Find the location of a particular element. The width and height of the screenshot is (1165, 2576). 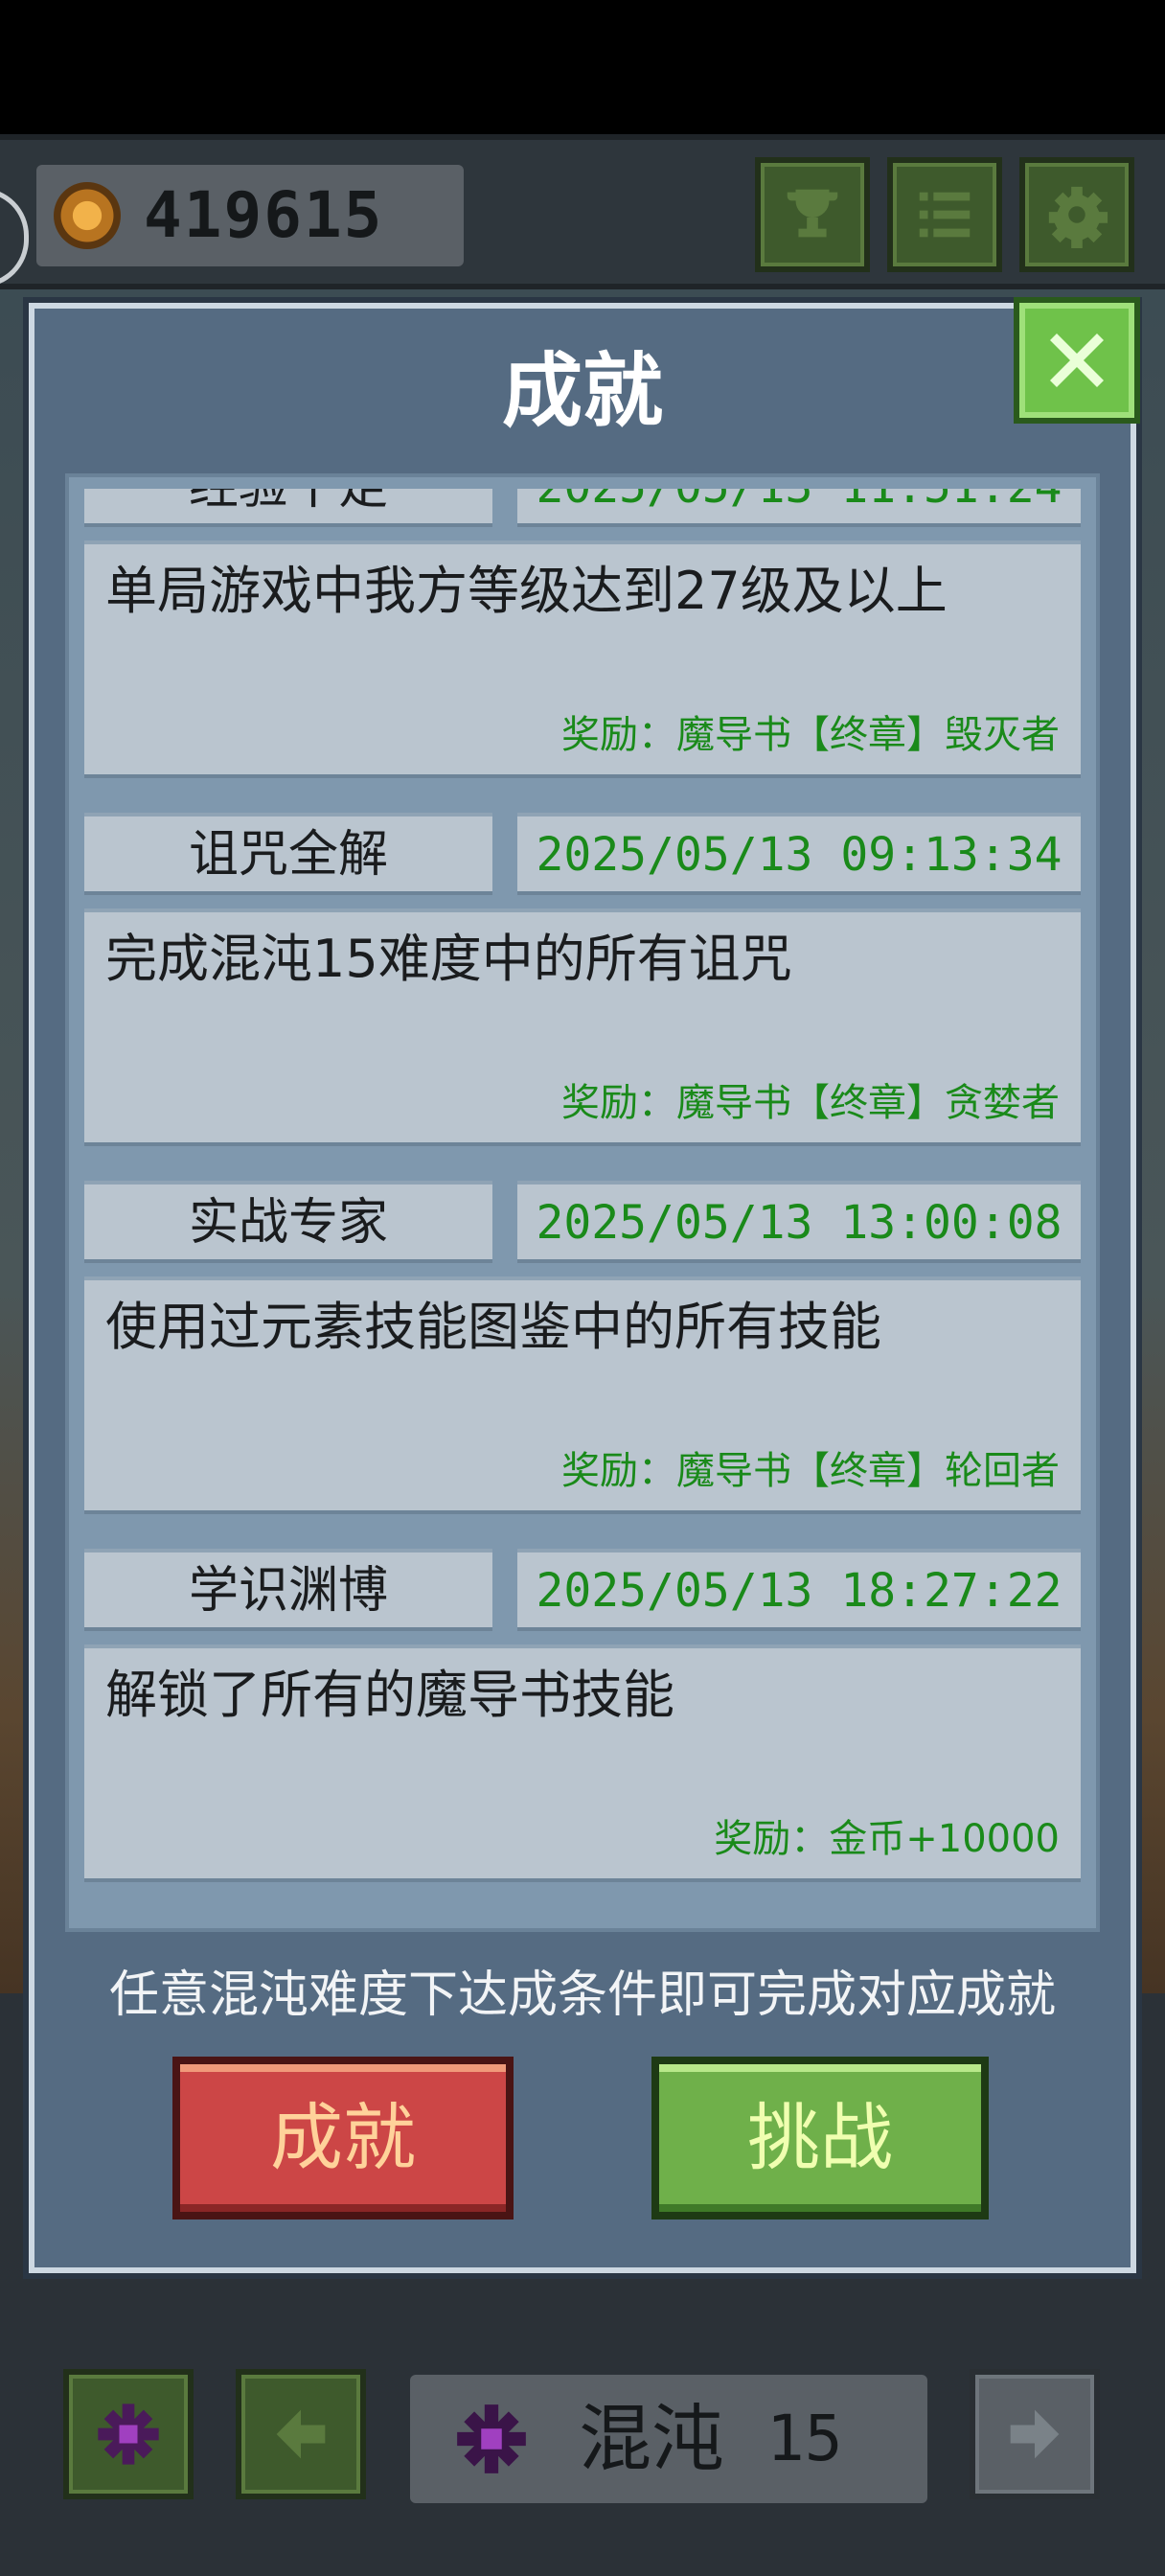

achievement-reward: 奖励：金币+10000 is located at coordinates (887, 1839).